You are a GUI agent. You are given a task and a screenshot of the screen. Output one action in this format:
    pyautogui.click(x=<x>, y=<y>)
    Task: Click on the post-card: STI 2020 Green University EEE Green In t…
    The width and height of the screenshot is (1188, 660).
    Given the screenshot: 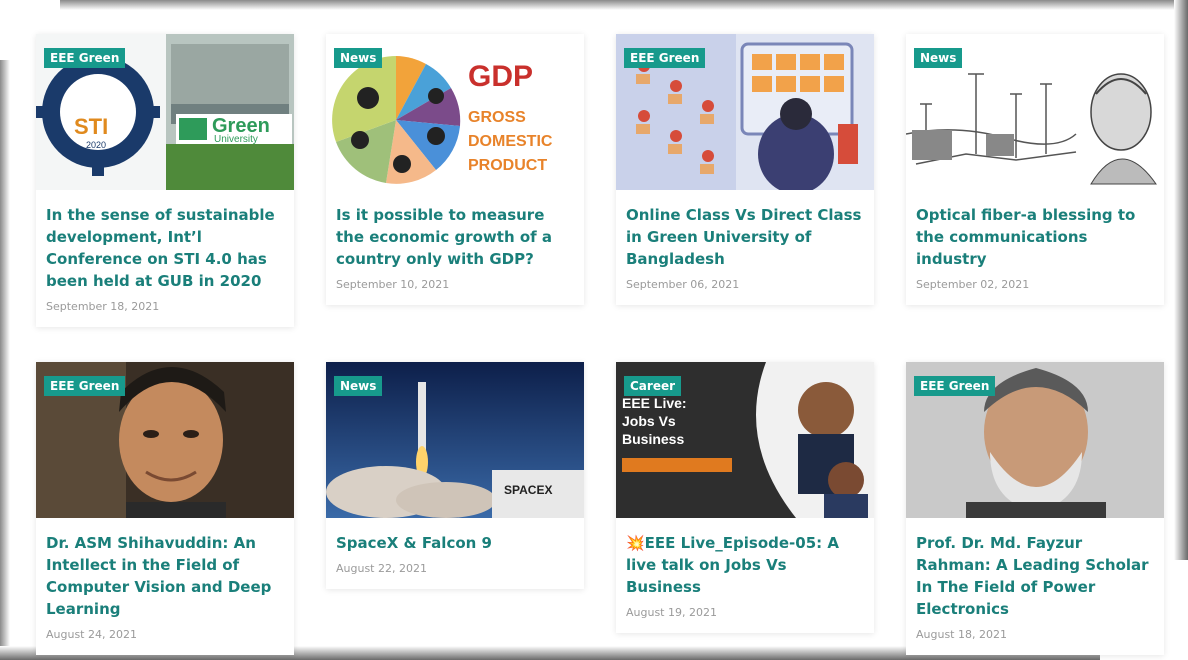 What is the action you would take?
    pyautogui.click(x=165, y=180)
    